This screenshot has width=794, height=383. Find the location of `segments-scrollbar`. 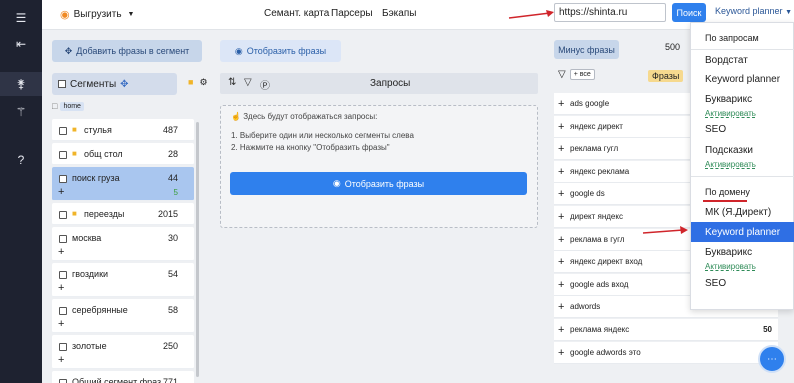

segments-scrollbar is located at coordinates (197, 249).